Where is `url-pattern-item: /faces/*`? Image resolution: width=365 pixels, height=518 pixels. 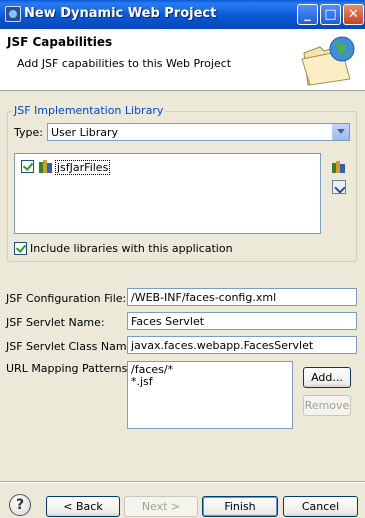
url-pattern-item: /faces/* is located at coordinates (210, 370).